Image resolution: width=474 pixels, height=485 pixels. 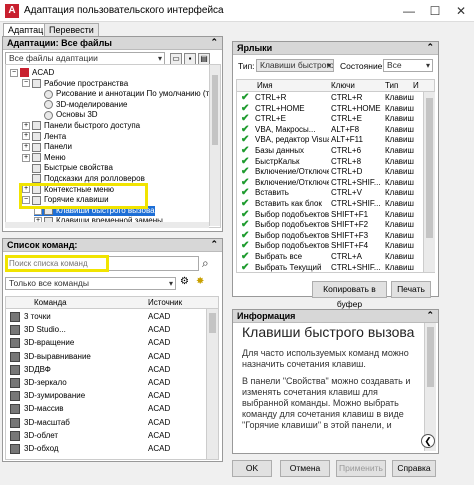 What do you see at coordinates (165, 303) in the screenshot?
I see `col-source: Источник` at bounding box center [165, 303].